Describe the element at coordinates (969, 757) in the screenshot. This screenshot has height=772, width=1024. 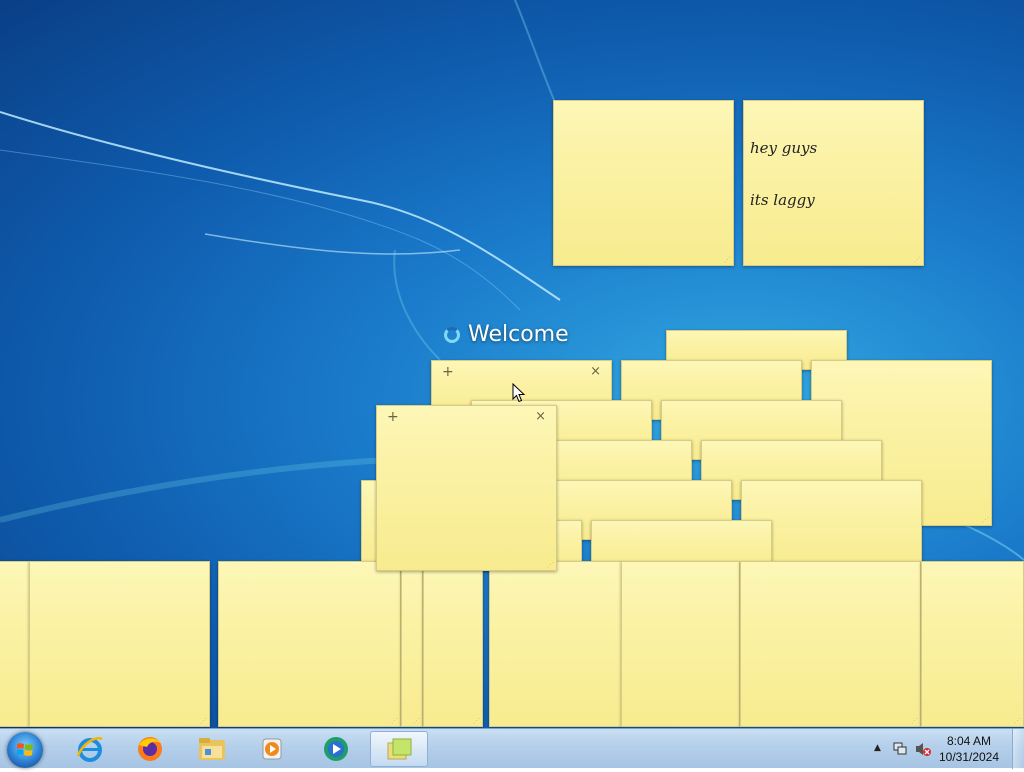
I see `clock-date: 10/31/2024` at that location.